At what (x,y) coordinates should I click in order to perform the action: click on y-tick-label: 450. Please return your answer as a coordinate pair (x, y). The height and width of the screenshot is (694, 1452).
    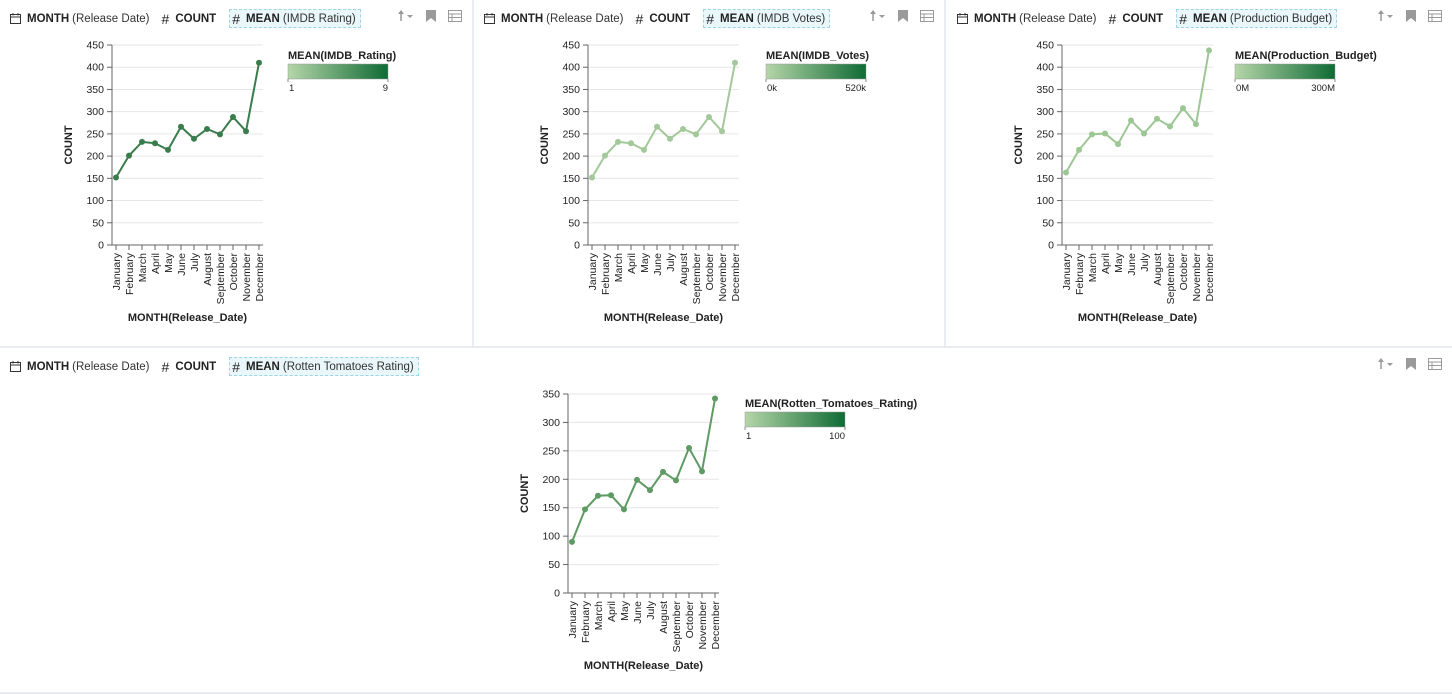
    Looking at the image, I should click on (95, 46).